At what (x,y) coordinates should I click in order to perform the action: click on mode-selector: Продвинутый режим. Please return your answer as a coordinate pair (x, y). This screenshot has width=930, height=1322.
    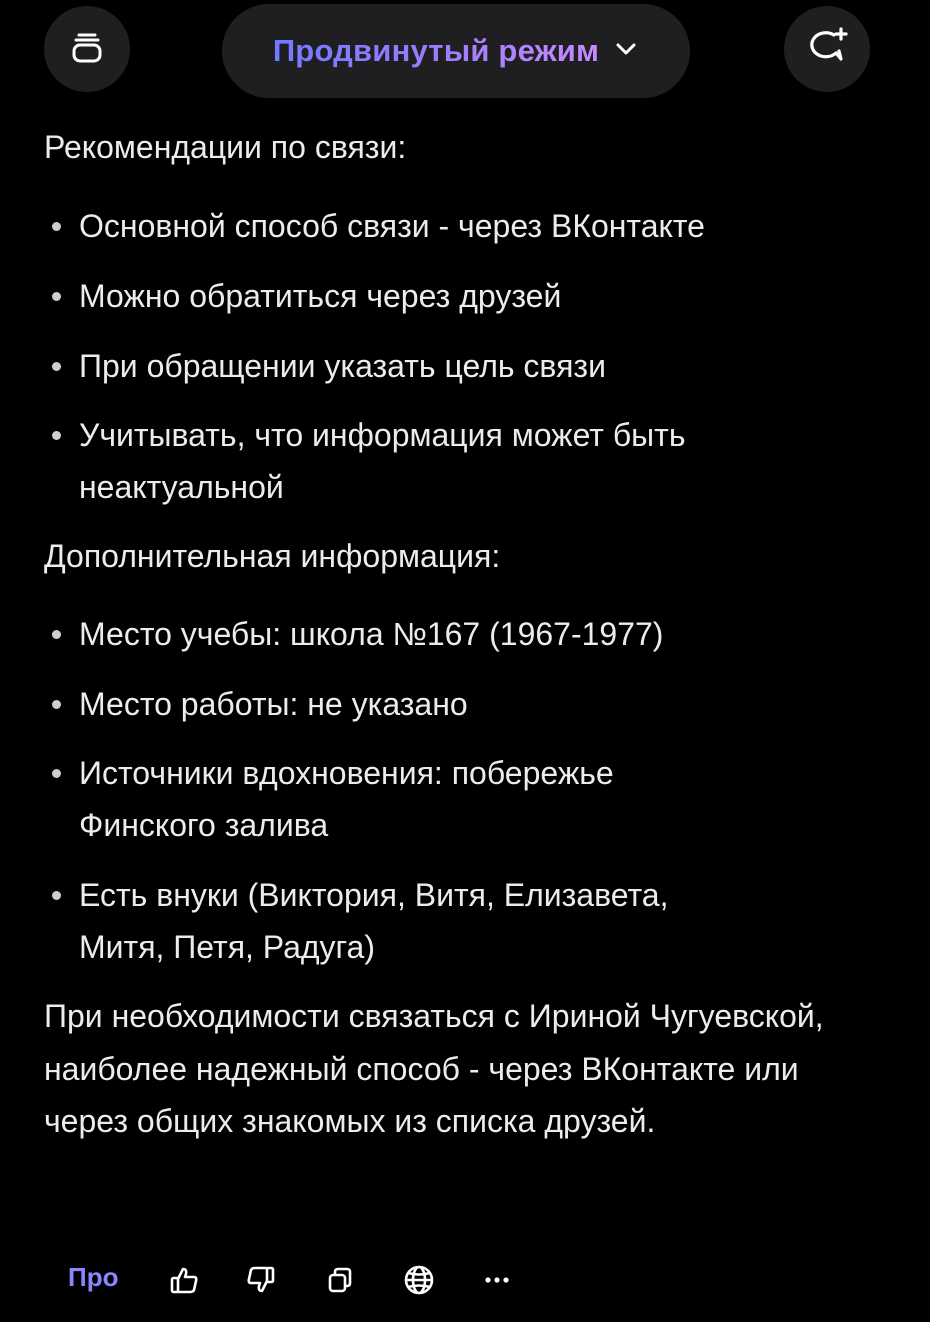
    Looking at the image, I should click on (456, 51).